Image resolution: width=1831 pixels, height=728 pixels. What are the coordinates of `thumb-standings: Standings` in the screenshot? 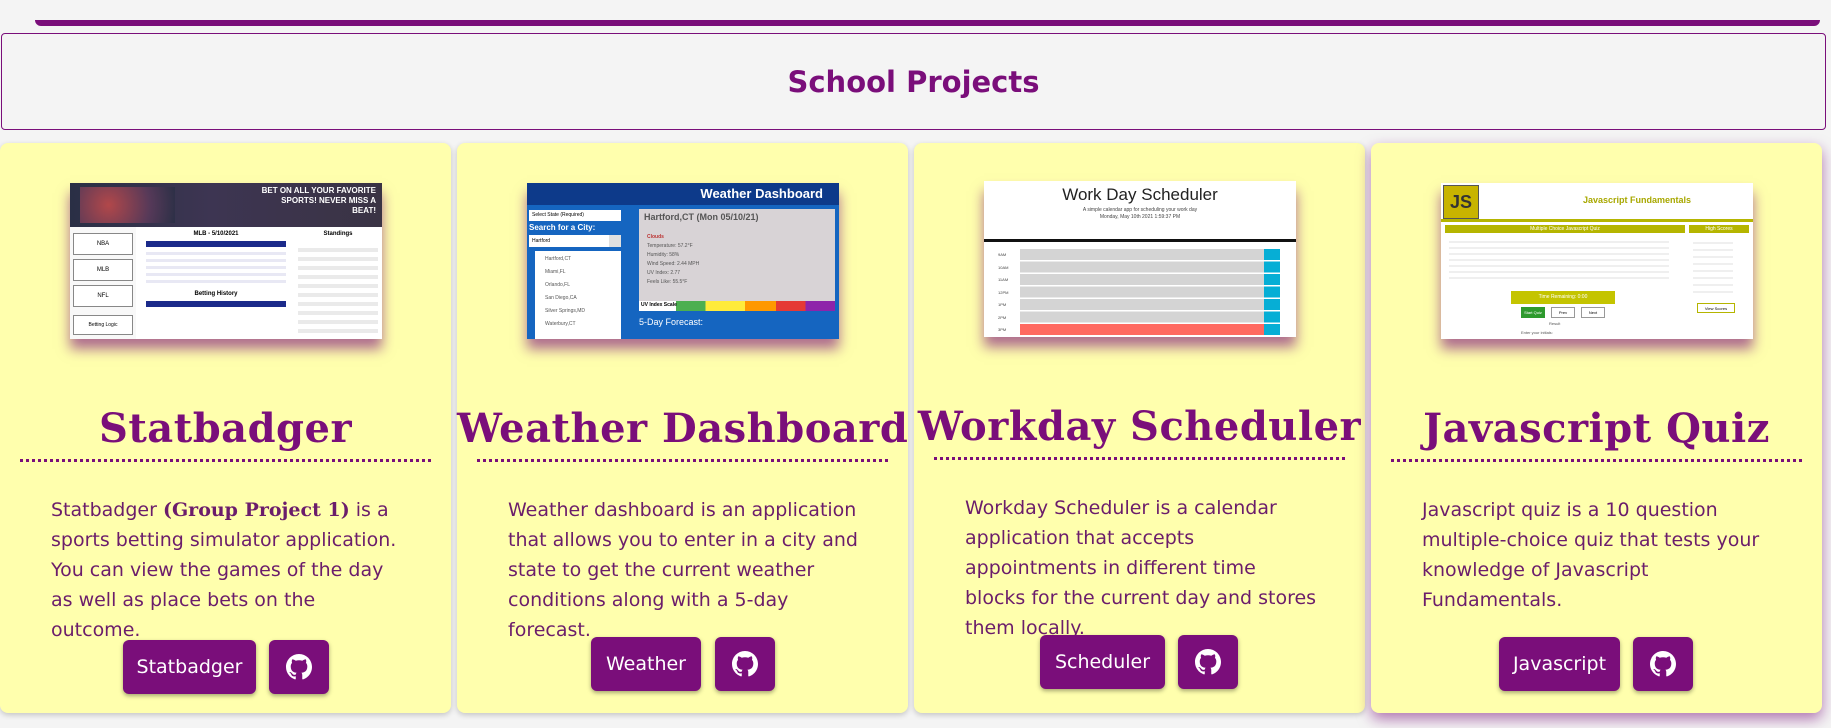 It's located at (338, 234).